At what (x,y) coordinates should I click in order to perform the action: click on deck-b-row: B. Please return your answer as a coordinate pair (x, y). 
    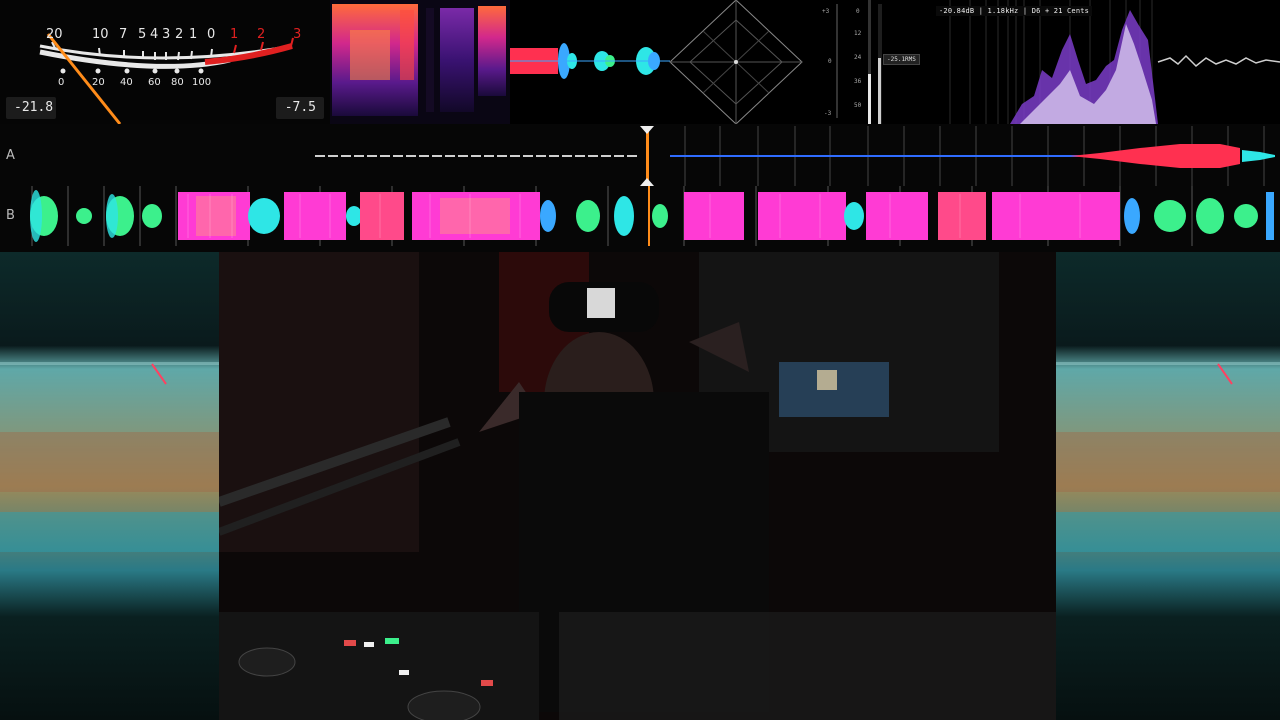
    Looking at the image, I should click on (640, 216).